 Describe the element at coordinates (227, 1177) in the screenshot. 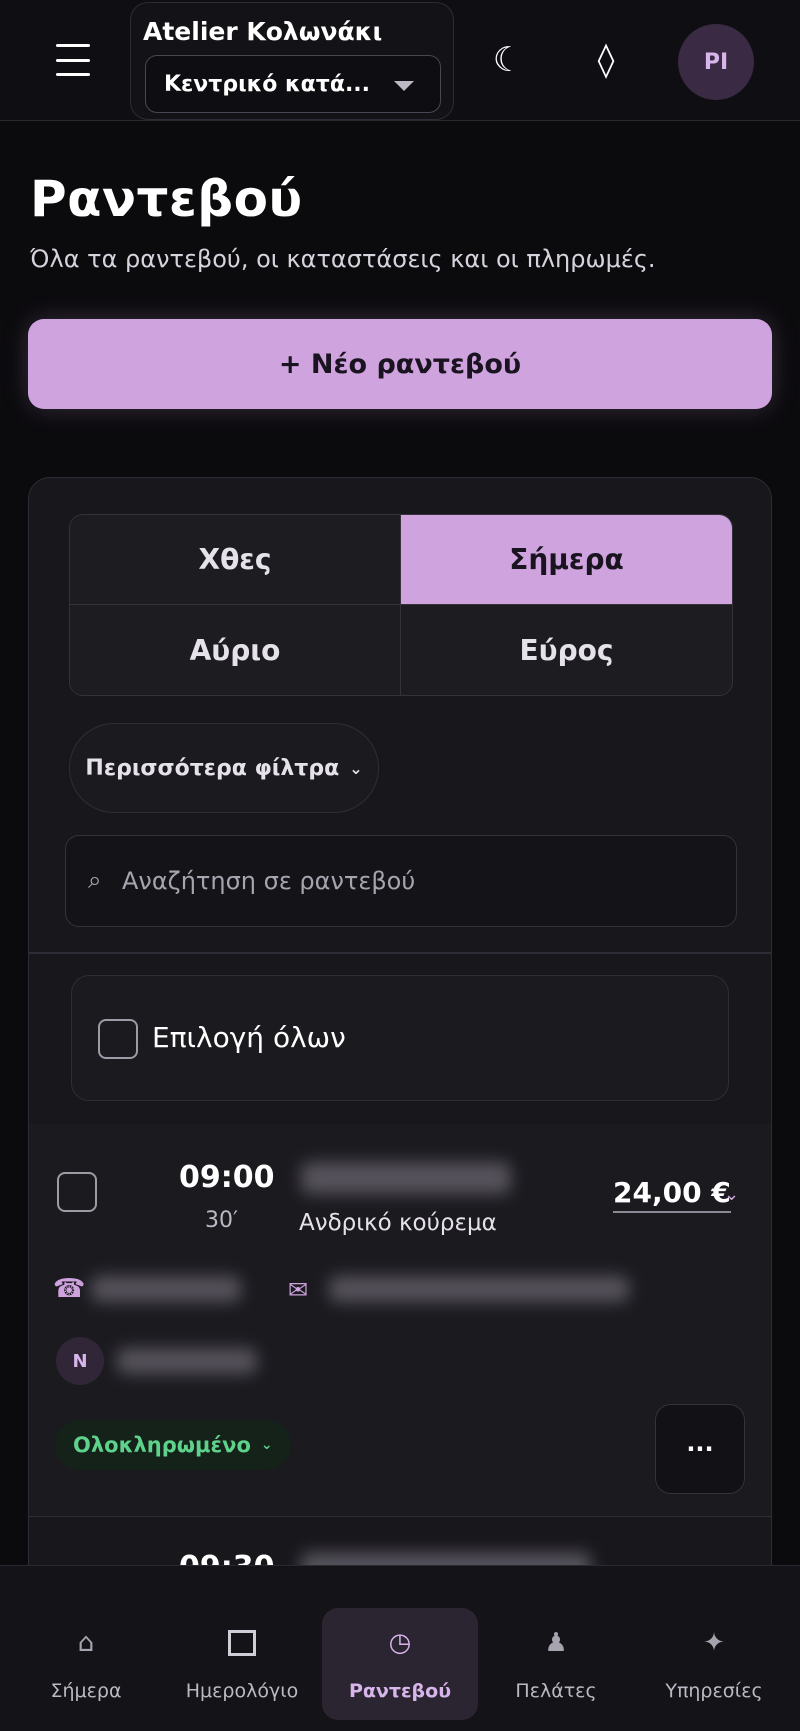

I see `appointment-time: 09:00` at that location.